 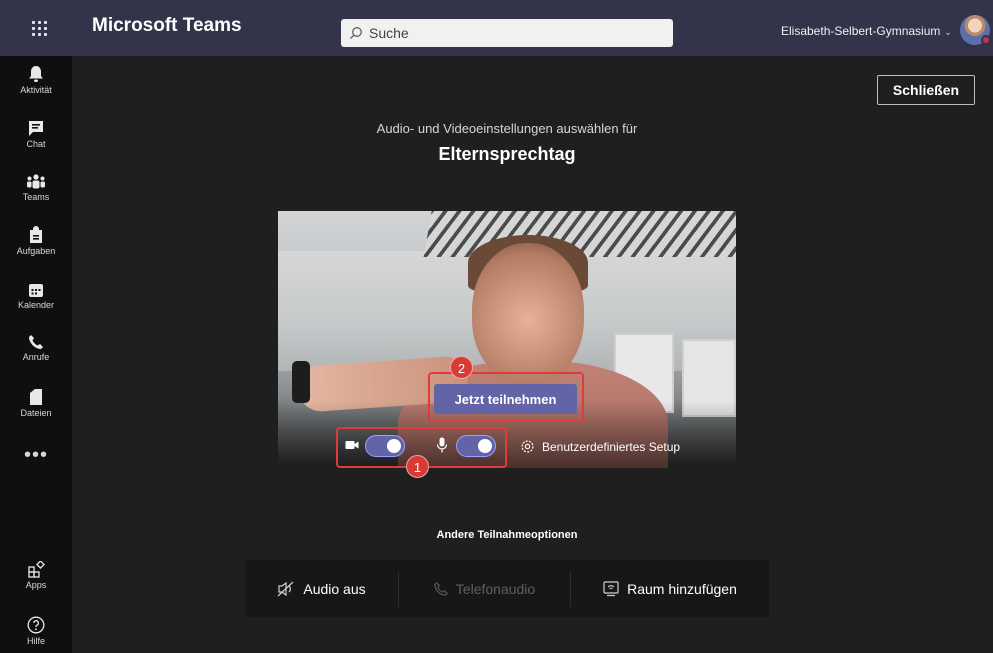 What do you see at coordinates (495, 588) in the screenshot?
I see `phone-audio-label: Telefonaudio` at bounding box center [495, 588].